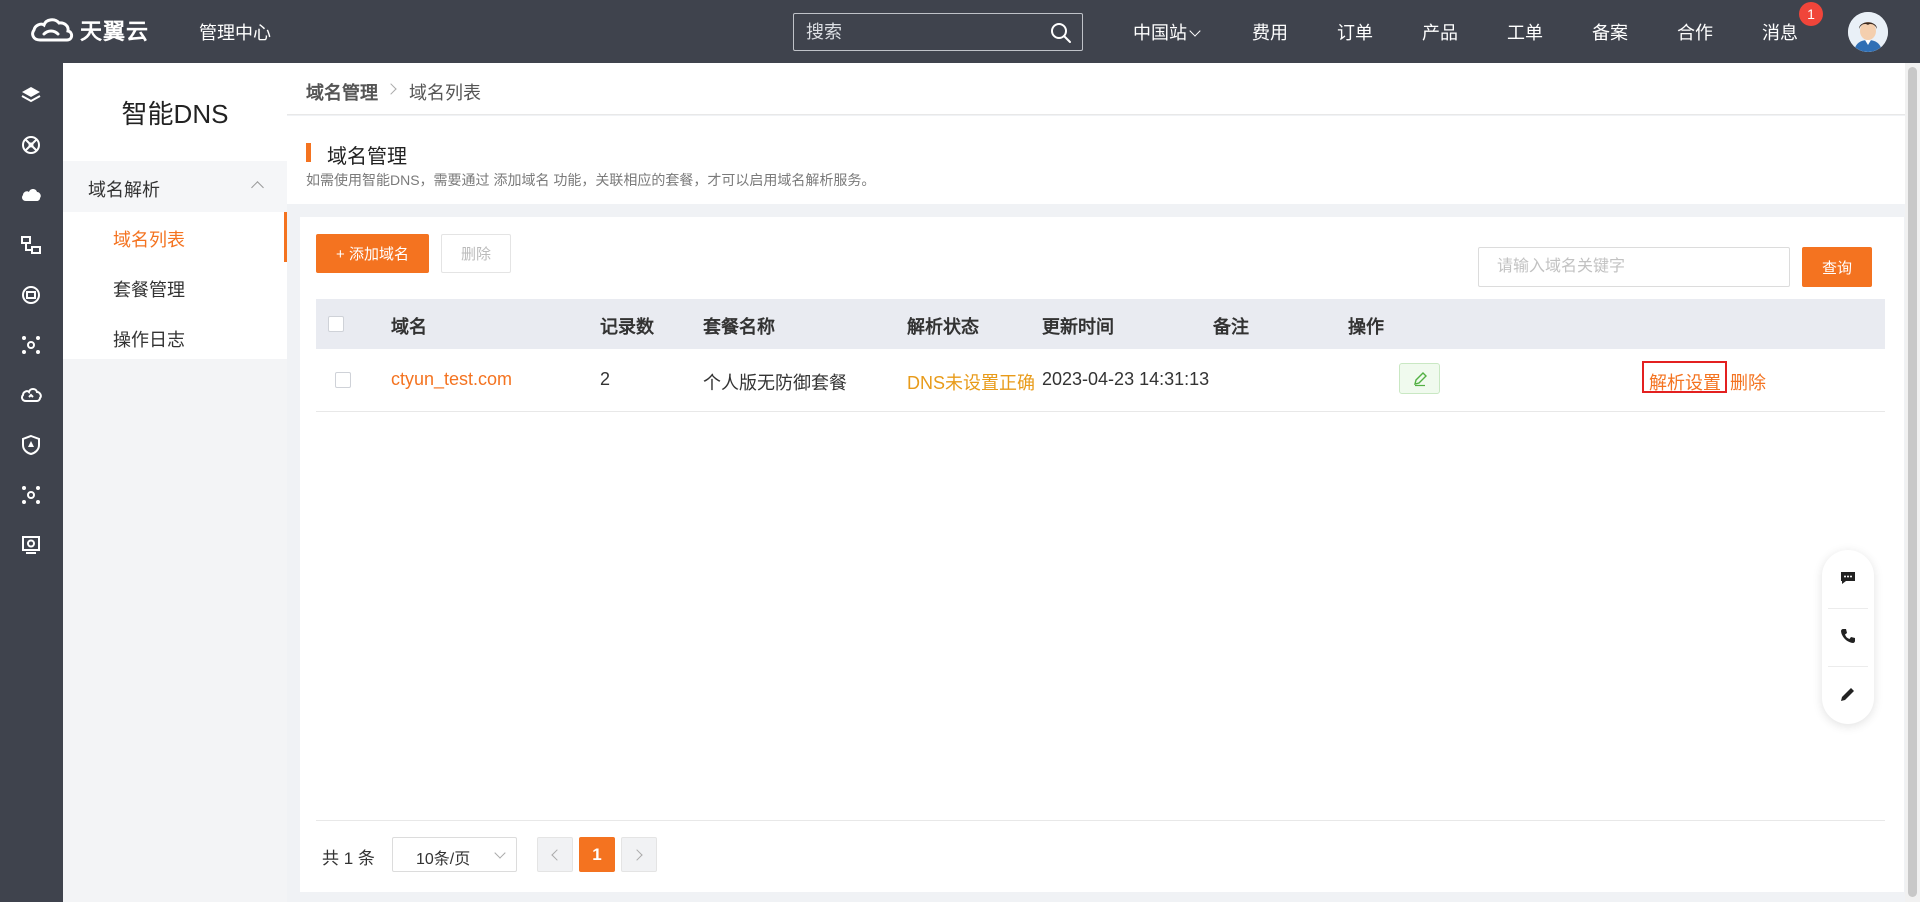 The height and width of the screenshot is (902, 1920). I want to click on sidebar-empty-area, so click(175, 630).